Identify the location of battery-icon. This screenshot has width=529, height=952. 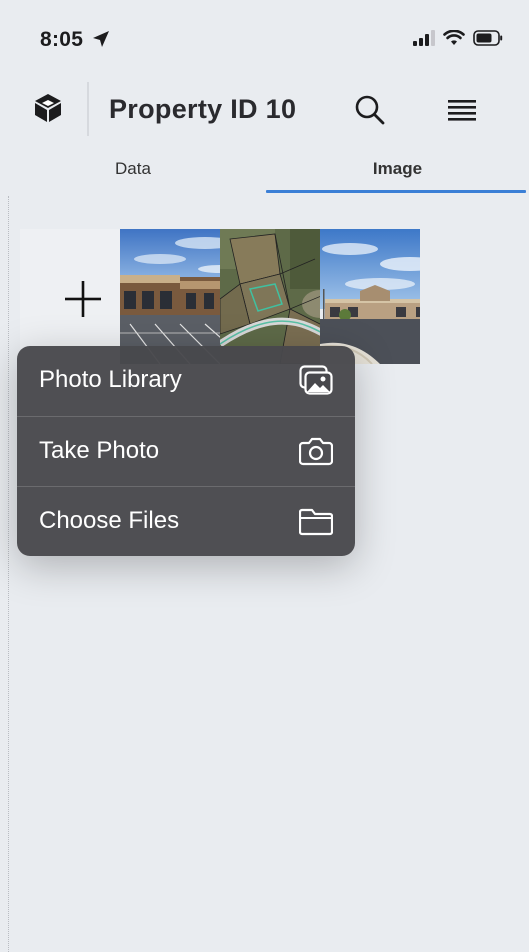
(488, 38).